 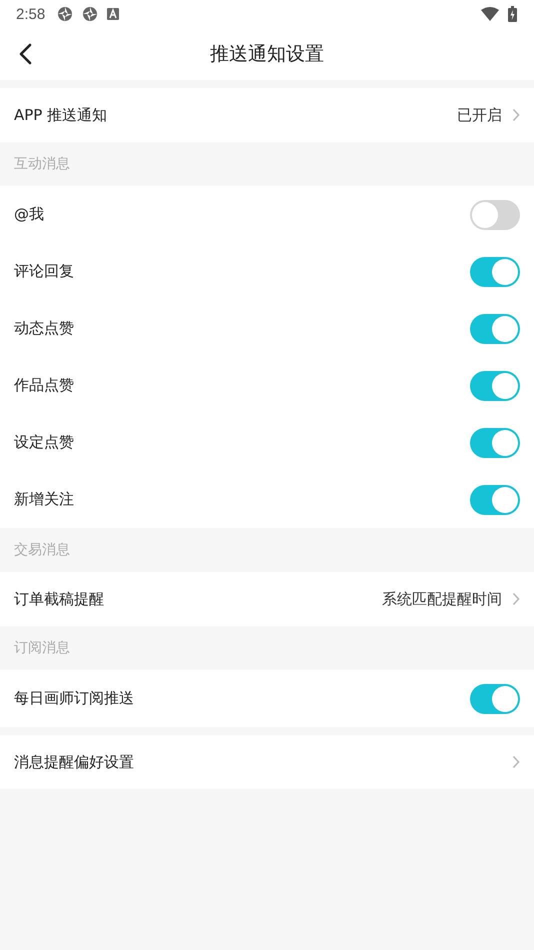 What do you see at coordinates (59, 599) in the screenshot?
I see `setting-label: 订单截稿提醒` at bounding box center [59, 599].